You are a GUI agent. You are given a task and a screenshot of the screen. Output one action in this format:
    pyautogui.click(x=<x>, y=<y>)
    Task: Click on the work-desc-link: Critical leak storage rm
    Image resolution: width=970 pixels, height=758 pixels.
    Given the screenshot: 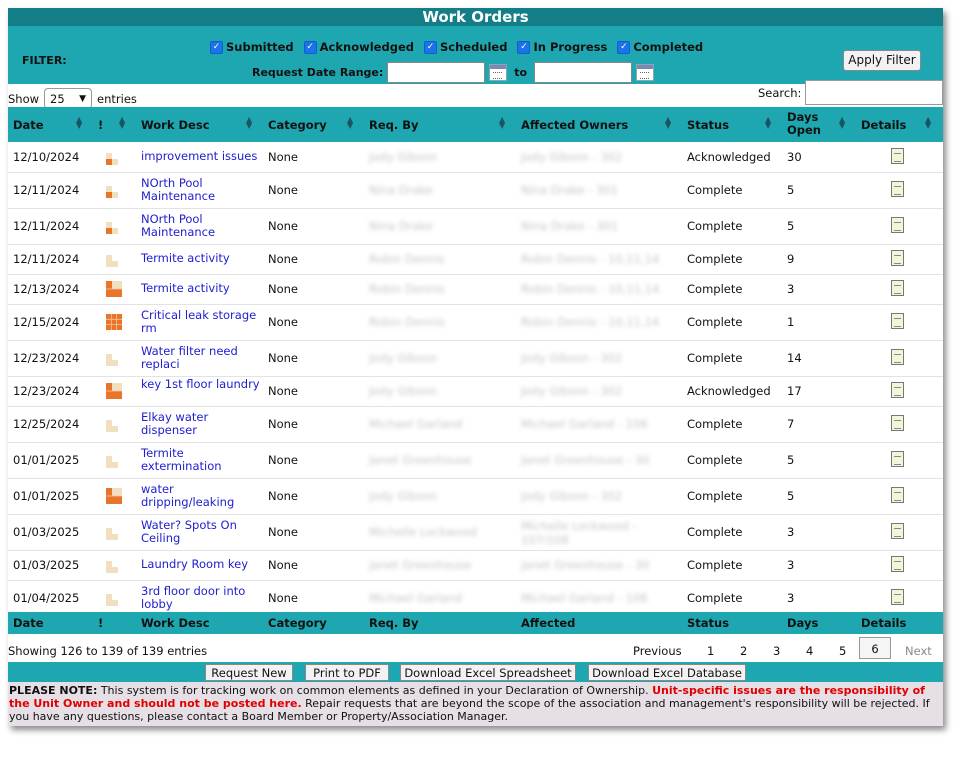 What is the action you would take?
    pyautogui.click(x=201, y=322)
    